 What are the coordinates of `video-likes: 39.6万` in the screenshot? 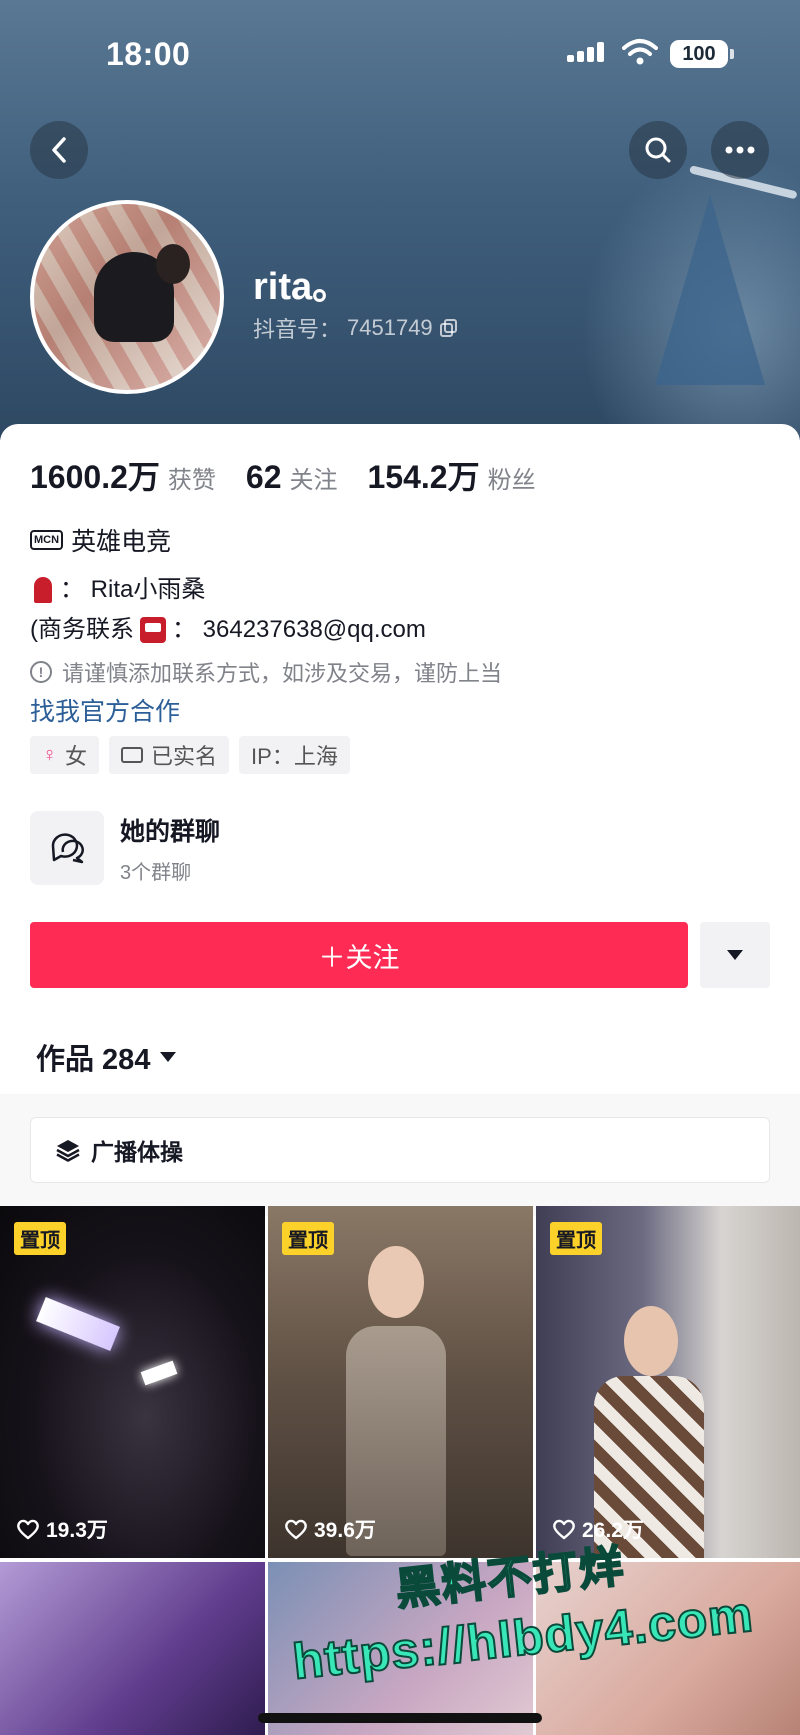 It's located at (330, 1529).